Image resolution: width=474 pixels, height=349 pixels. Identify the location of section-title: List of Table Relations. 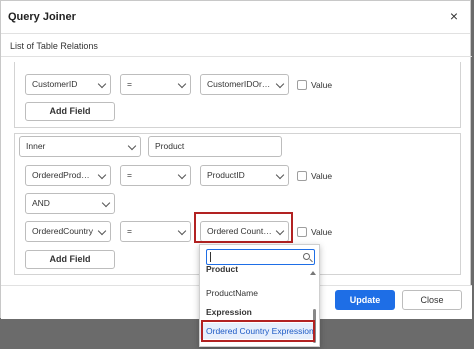
(54, 46).